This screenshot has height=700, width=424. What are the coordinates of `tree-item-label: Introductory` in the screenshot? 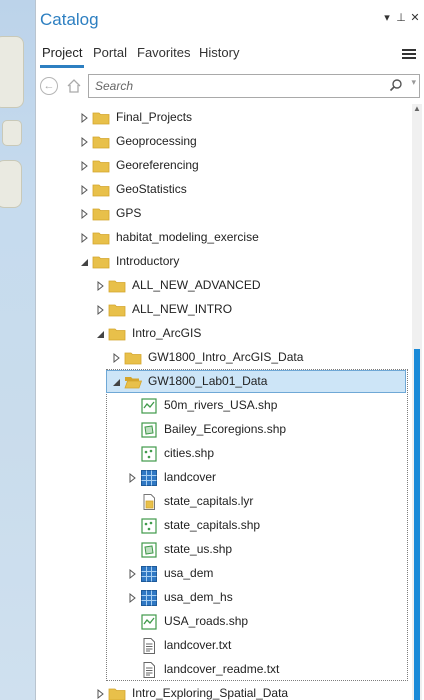 It's located at (148, 261).